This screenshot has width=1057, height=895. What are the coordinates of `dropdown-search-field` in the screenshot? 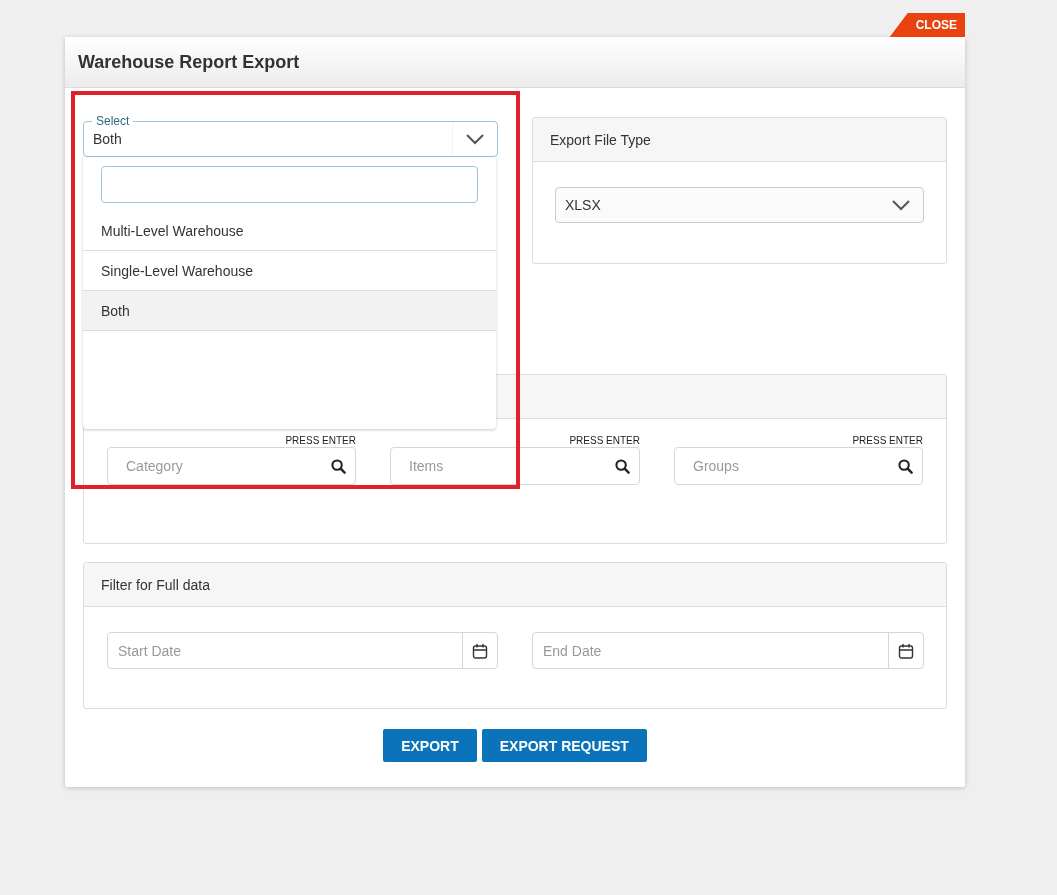 It's located at (289, 184).